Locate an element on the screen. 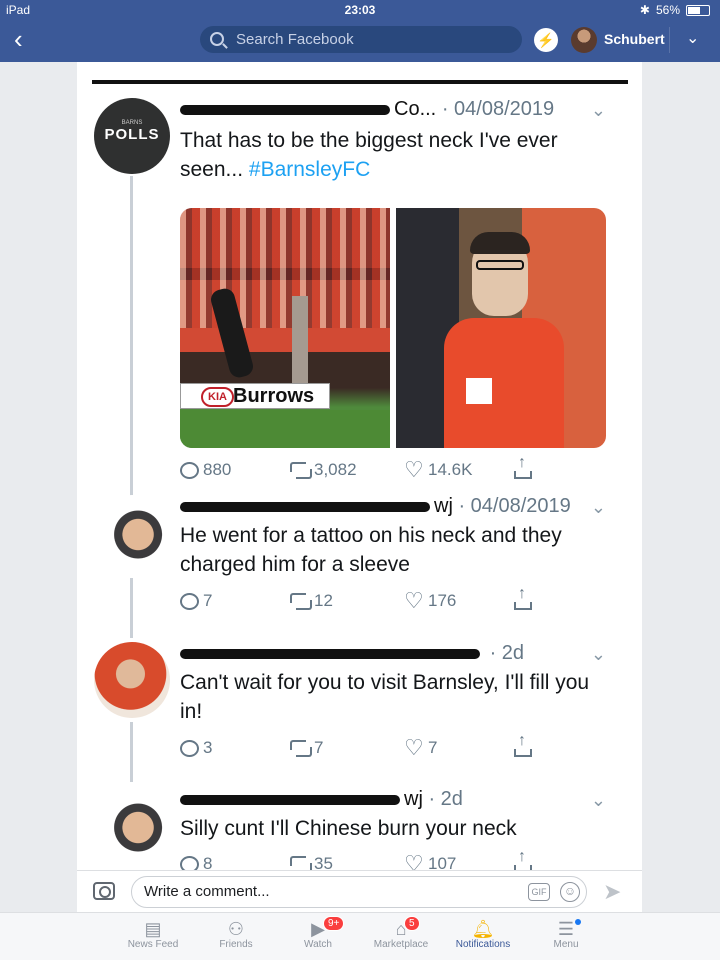  like-count: 176 is located at coordinates (442, 600).